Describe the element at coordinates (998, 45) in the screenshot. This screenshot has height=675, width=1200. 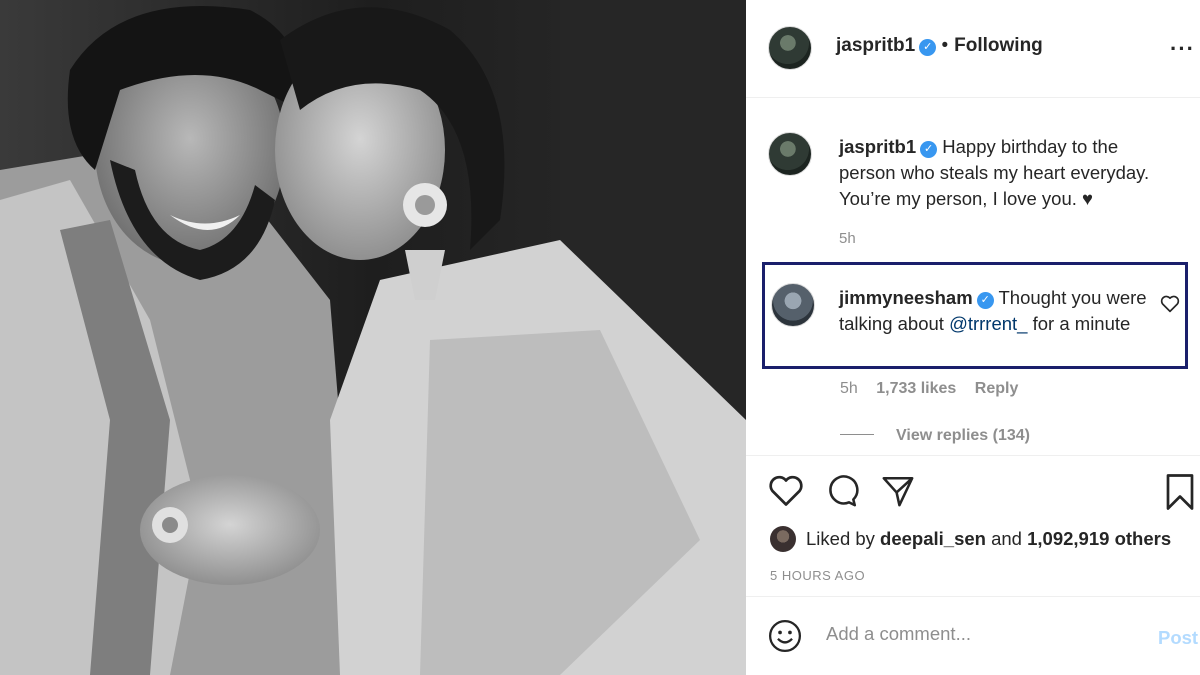
I see `following-button: Following` at that location.